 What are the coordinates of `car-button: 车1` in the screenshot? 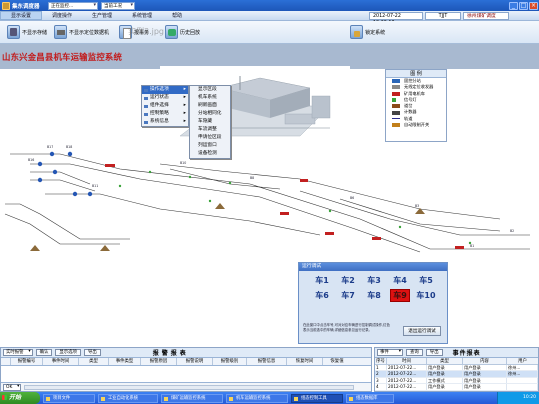 It's located at (322, 280).